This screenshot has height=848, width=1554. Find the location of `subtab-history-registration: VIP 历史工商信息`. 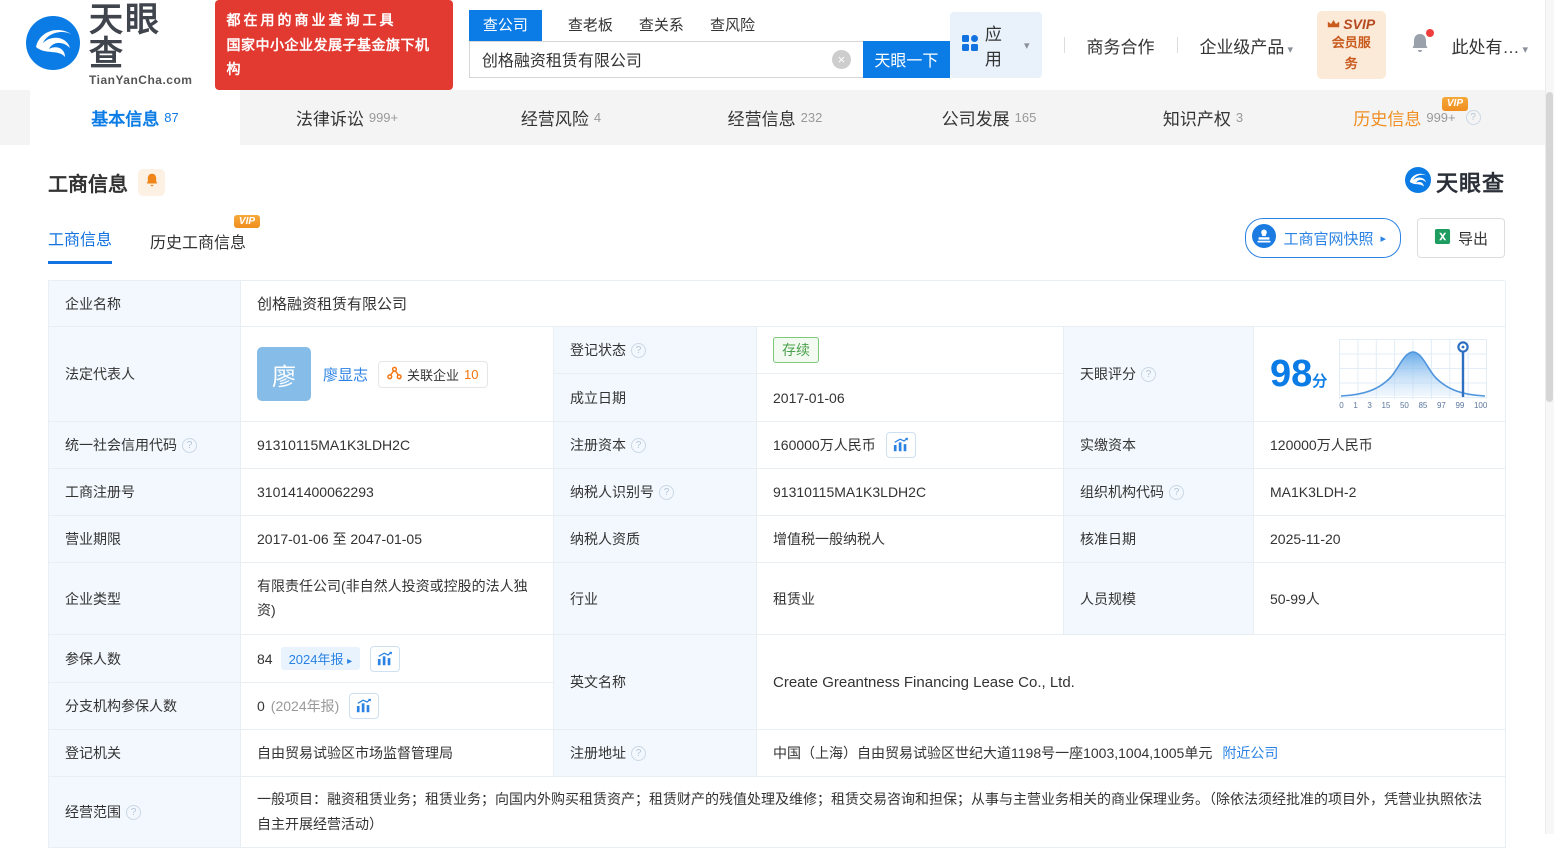

subtab-history-registration: VIP 历史工商信息 is located at coordinates (205, 239).